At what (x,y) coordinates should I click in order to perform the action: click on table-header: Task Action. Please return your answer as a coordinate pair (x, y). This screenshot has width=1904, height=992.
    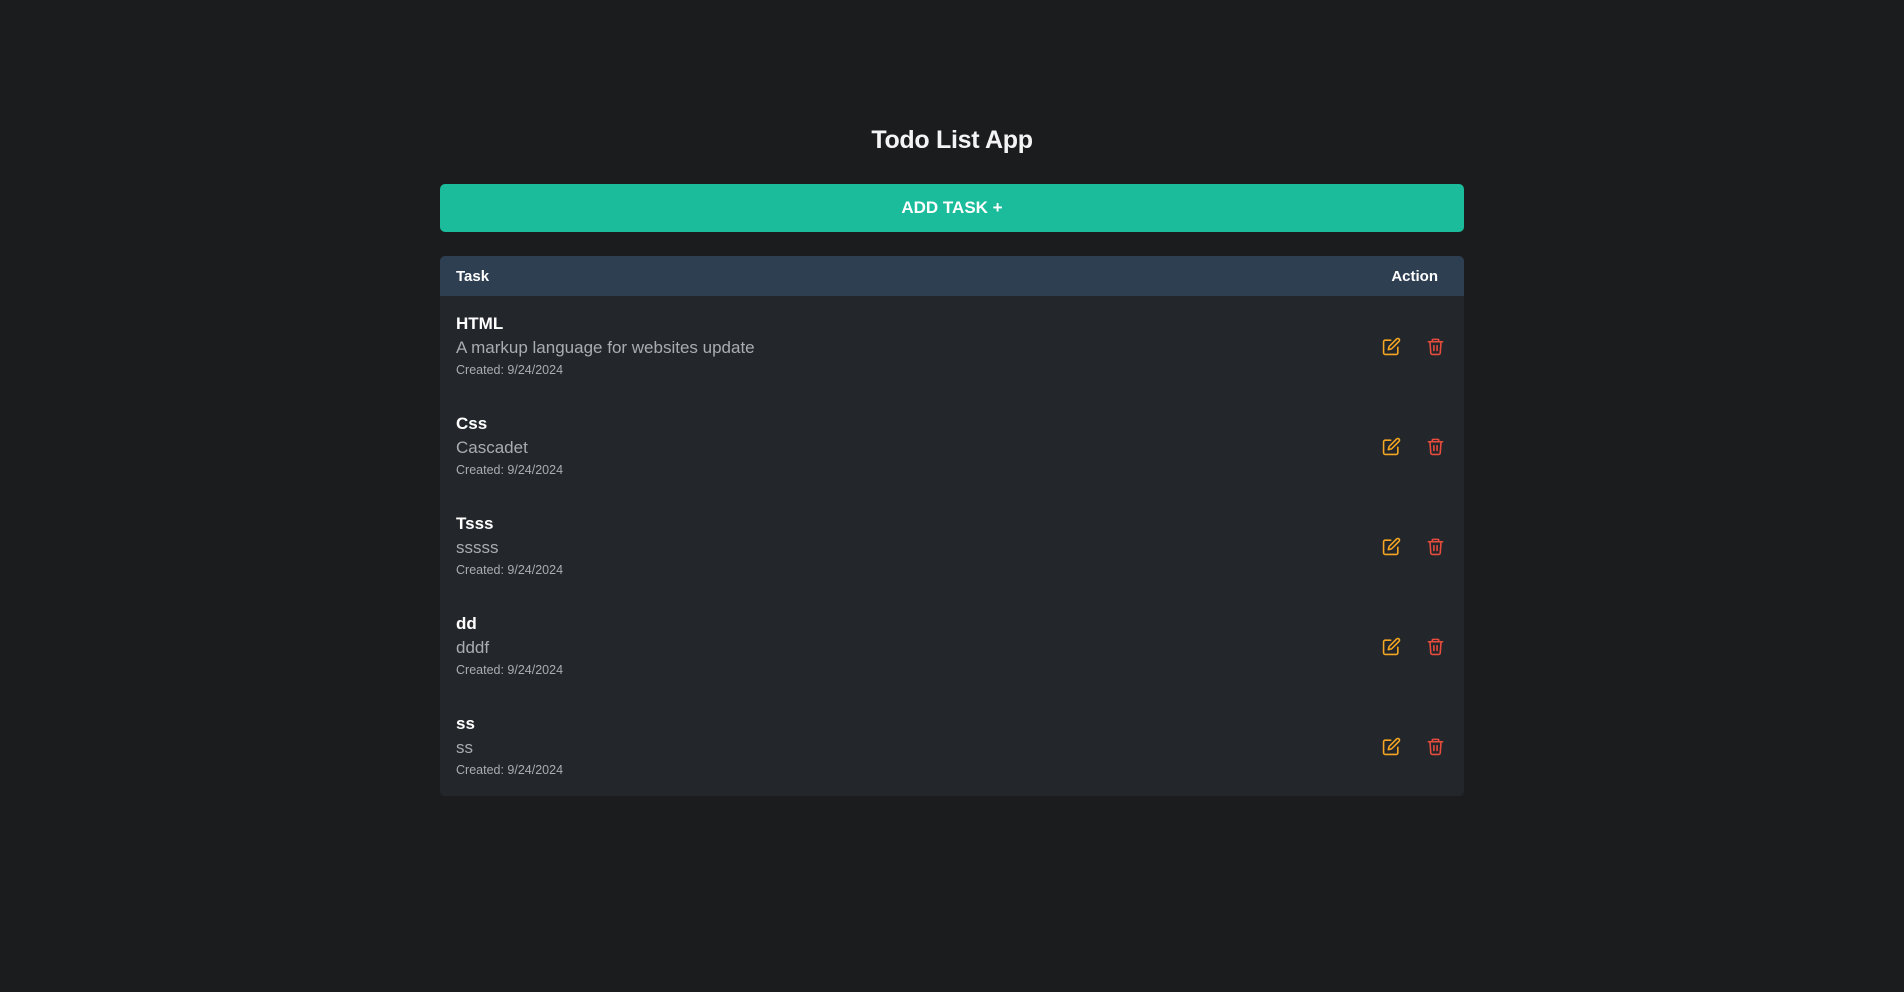
    Looking at the image, I should click on (952, 276).